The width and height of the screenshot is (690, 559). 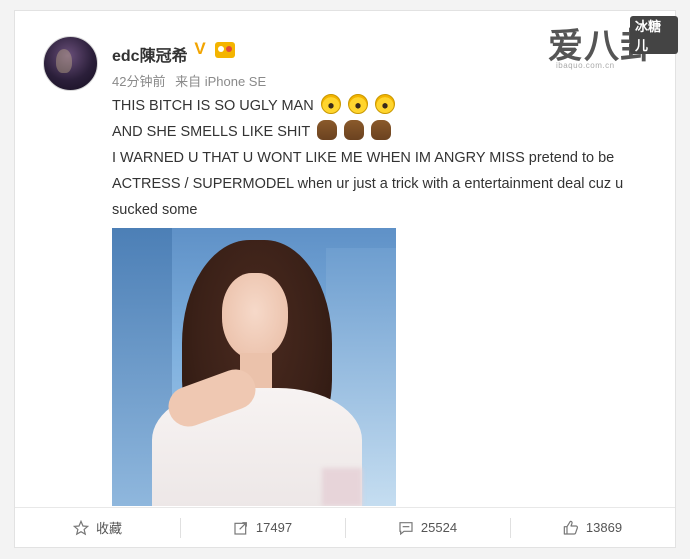 I want to click on comment-icon, so click(x=406, y=528).